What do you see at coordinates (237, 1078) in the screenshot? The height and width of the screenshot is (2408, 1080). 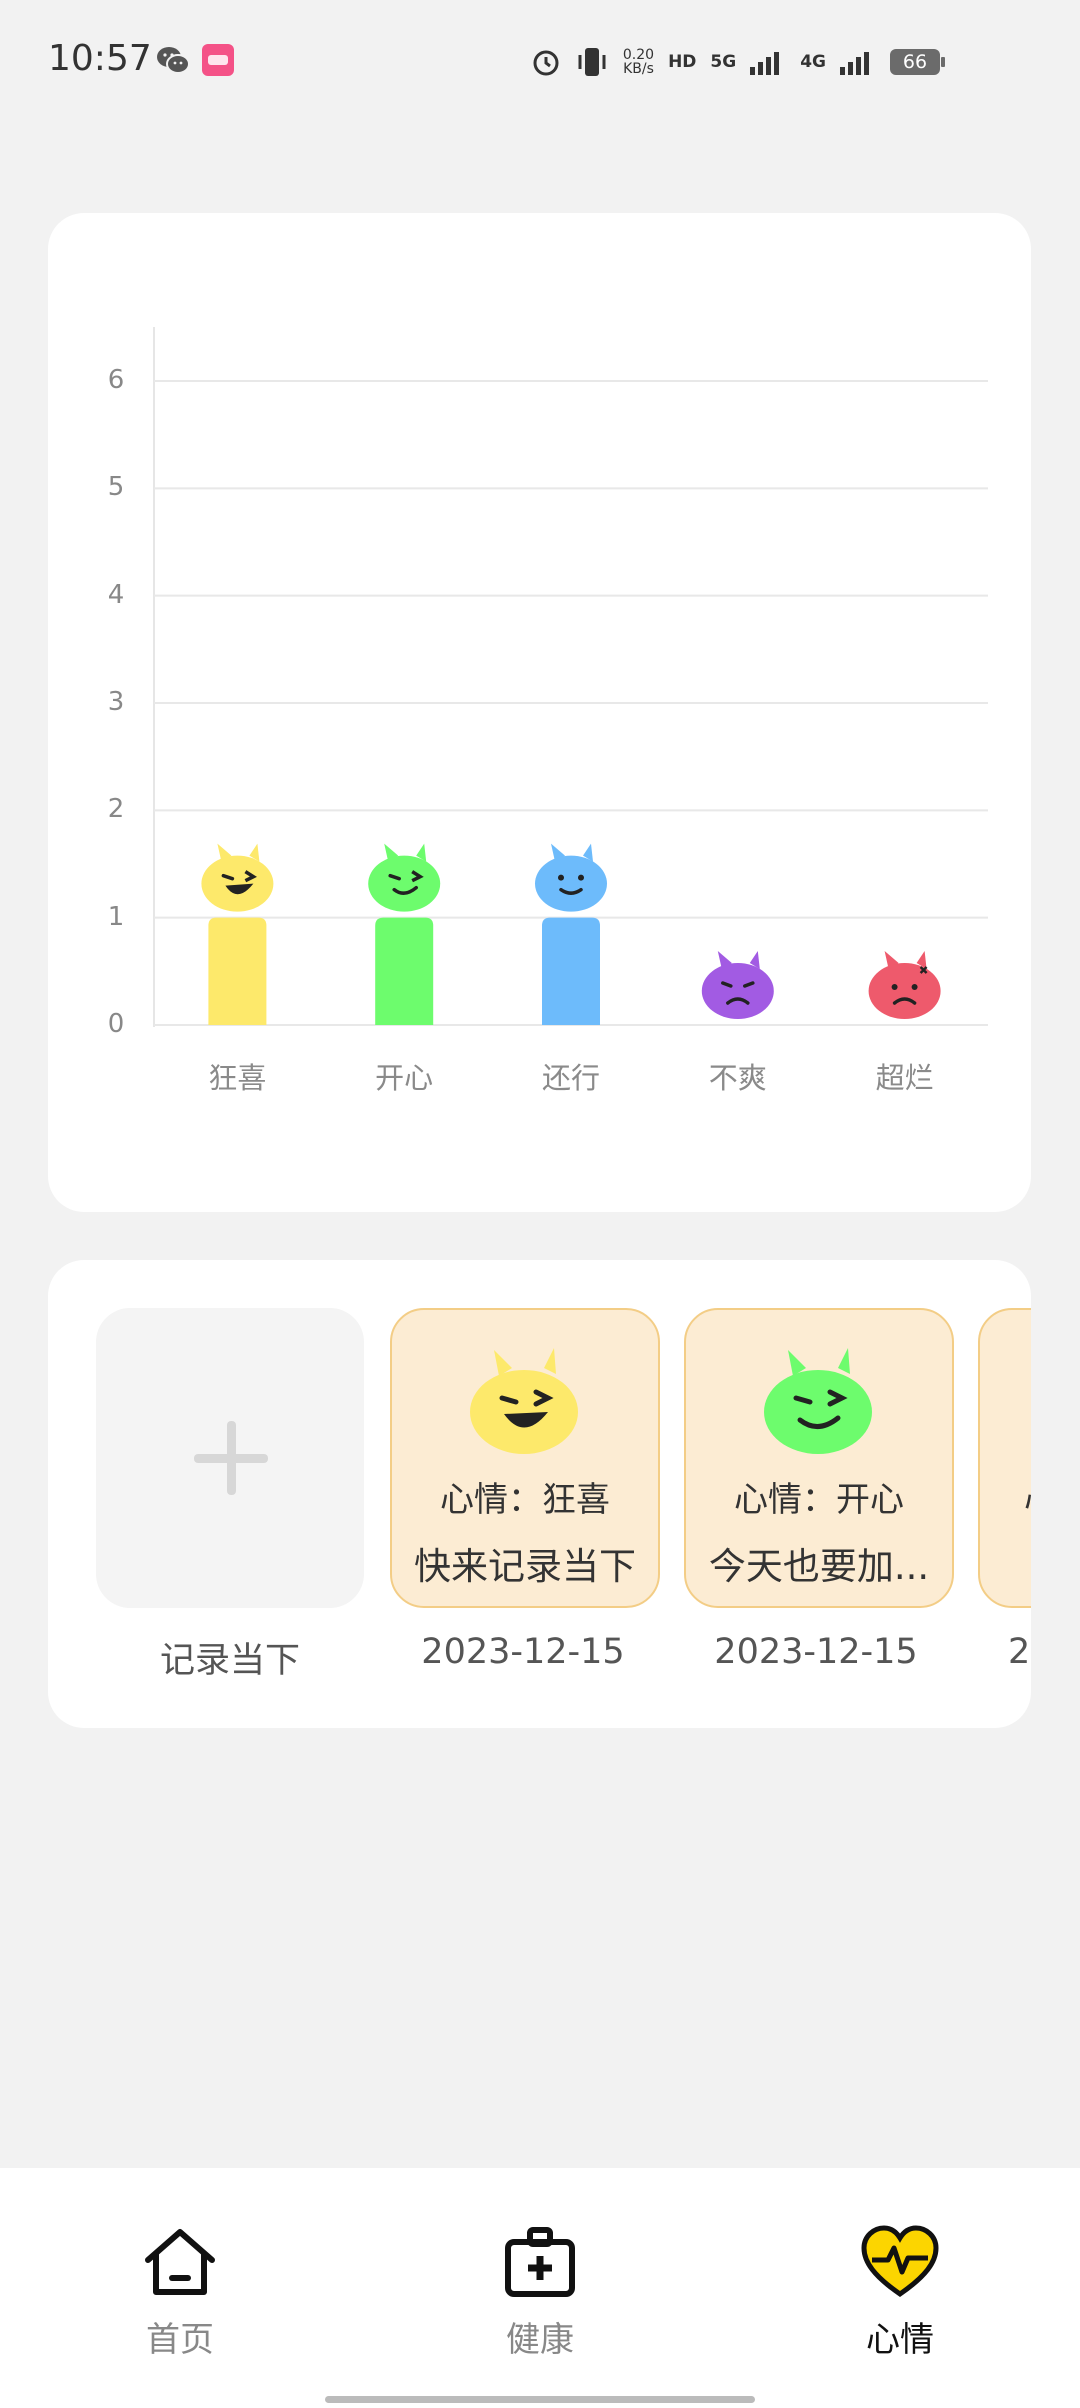 I see `x-tick-label: 狂喜` at bounding box center [237, 1078].